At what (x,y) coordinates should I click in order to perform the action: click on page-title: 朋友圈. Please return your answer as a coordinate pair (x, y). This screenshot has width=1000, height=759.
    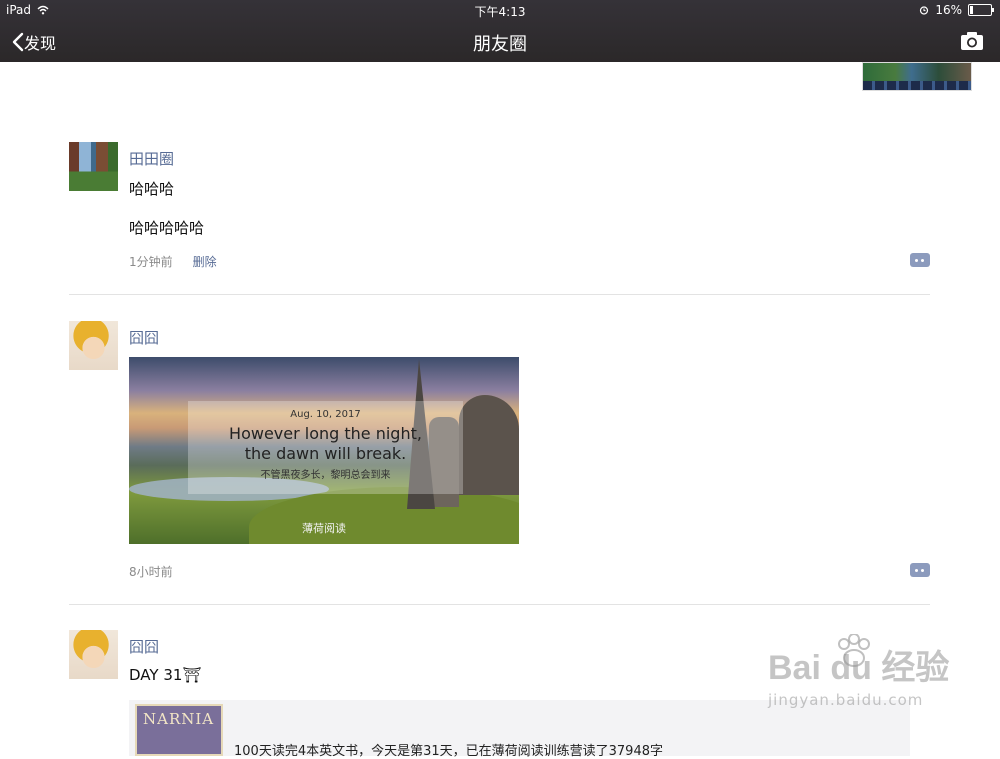
    Looking at the image, I should click on (500, 44).